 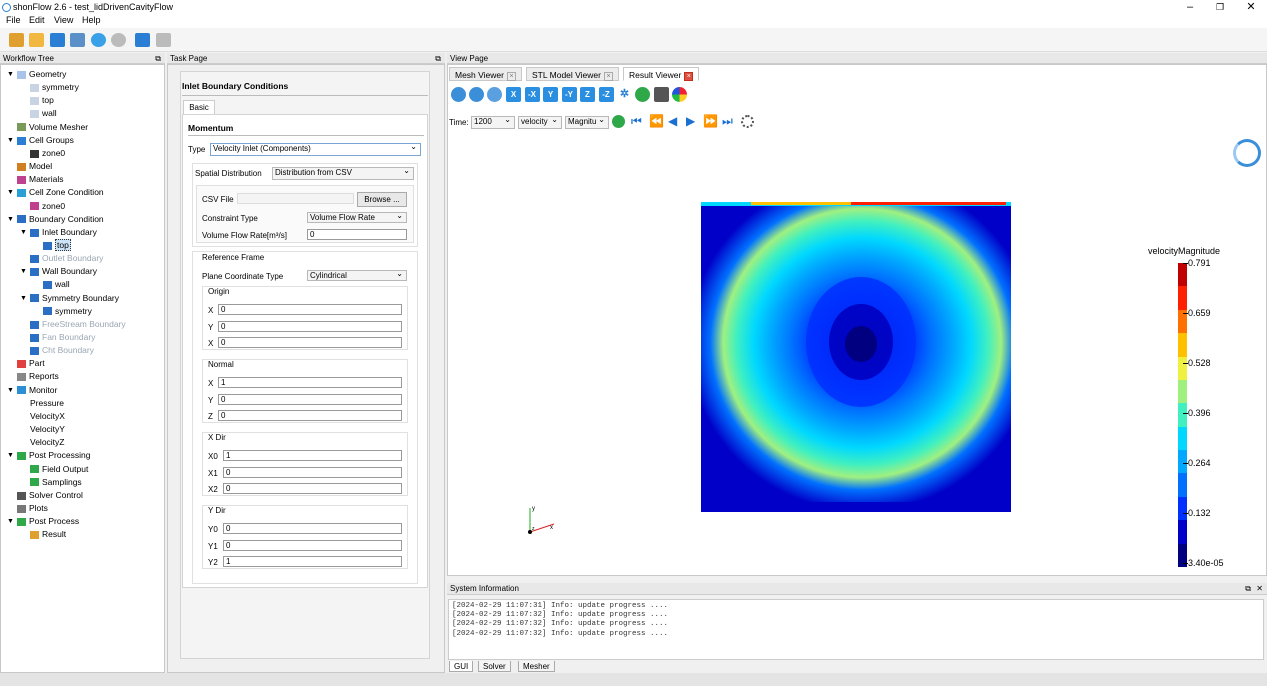 I want to click on tree-item: VelocityZ, so click(x=47, y=442).